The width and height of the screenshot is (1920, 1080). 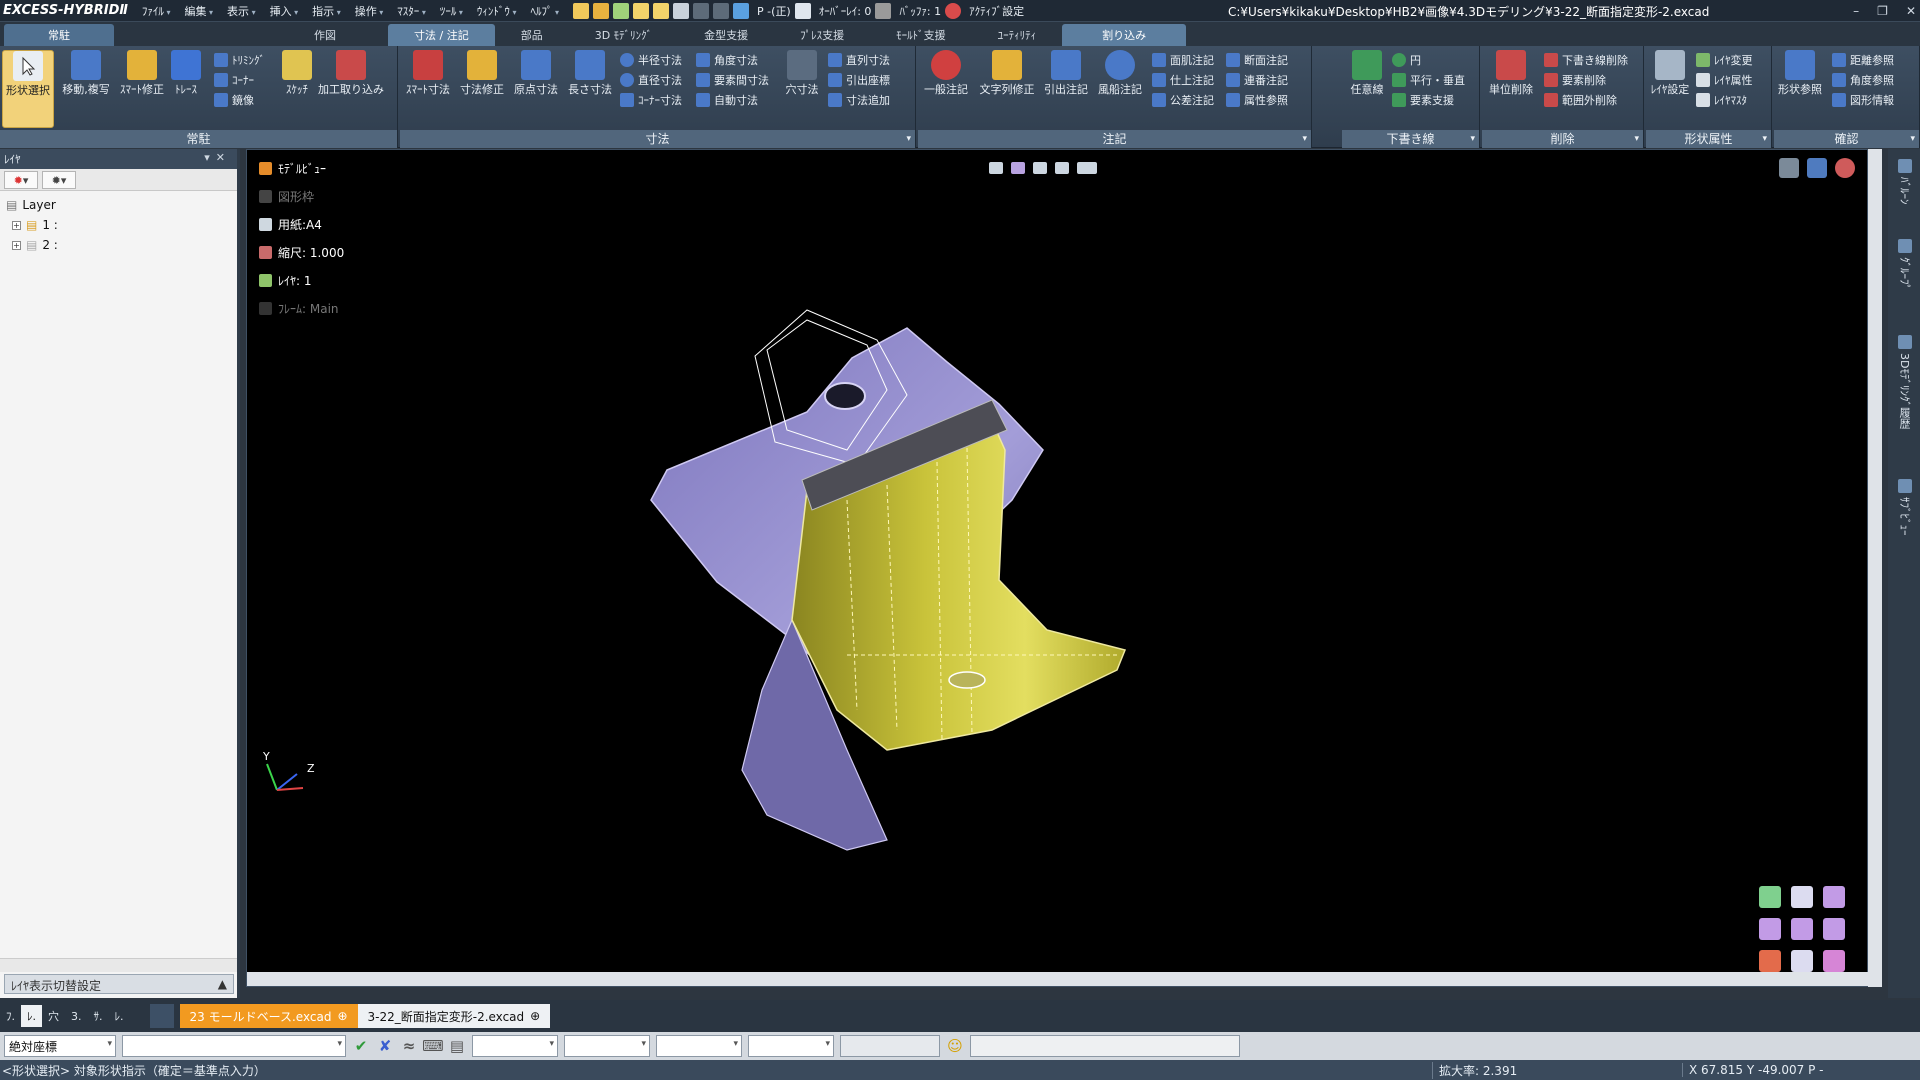 What do you see at coordinates (1911, 11) in the screenshot?
I see `close-icon: ✕` at bounding box center [1911, 11].